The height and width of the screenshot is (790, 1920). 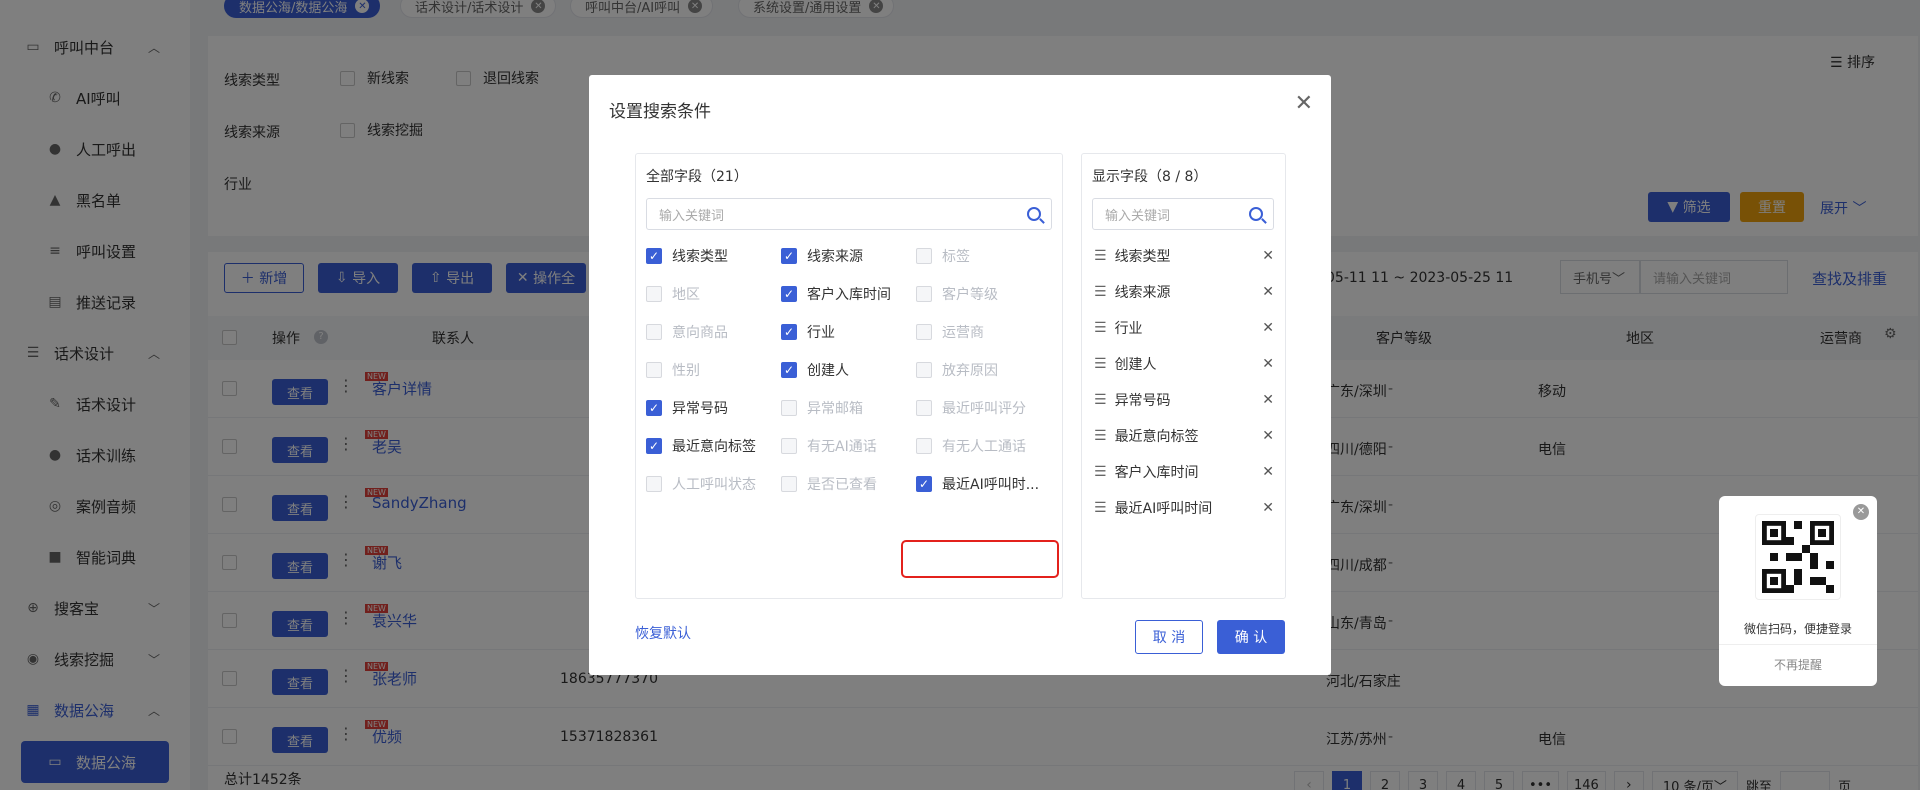 What do you see at coordinates (714, 447) in the screenshot?
I see `field-label: 最近意向标签` at bounding box center [714, 447].